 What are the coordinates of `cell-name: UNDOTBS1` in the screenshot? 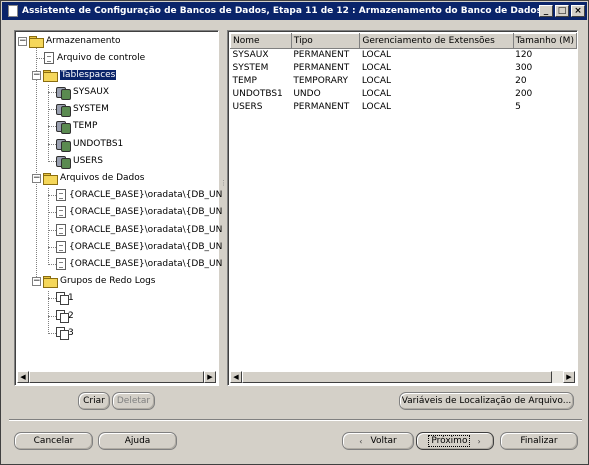 It's located at (257, 94).